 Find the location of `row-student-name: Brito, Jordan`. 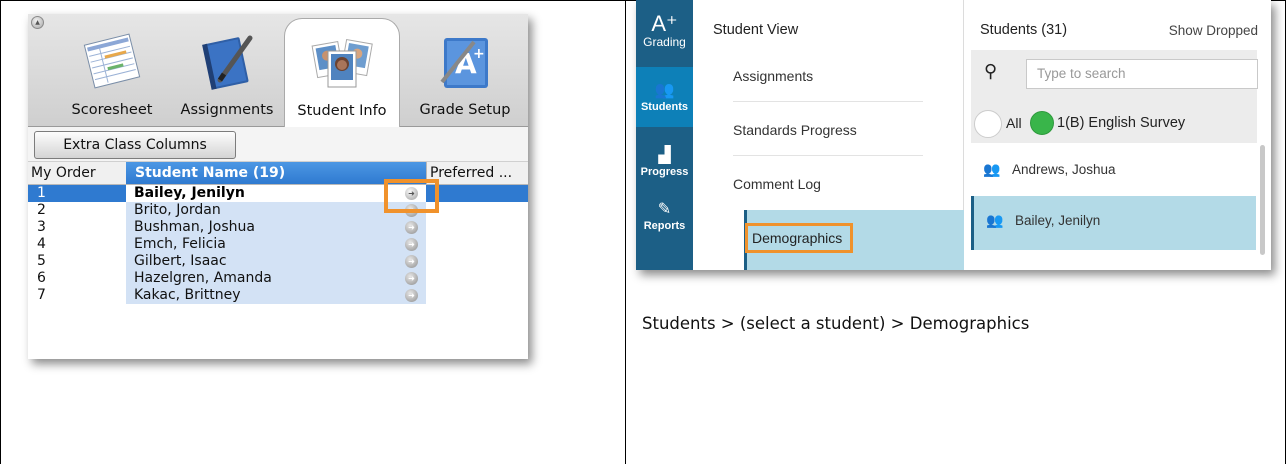

row-student-name: Brito, Jordan is located at coordinates (276, 210).